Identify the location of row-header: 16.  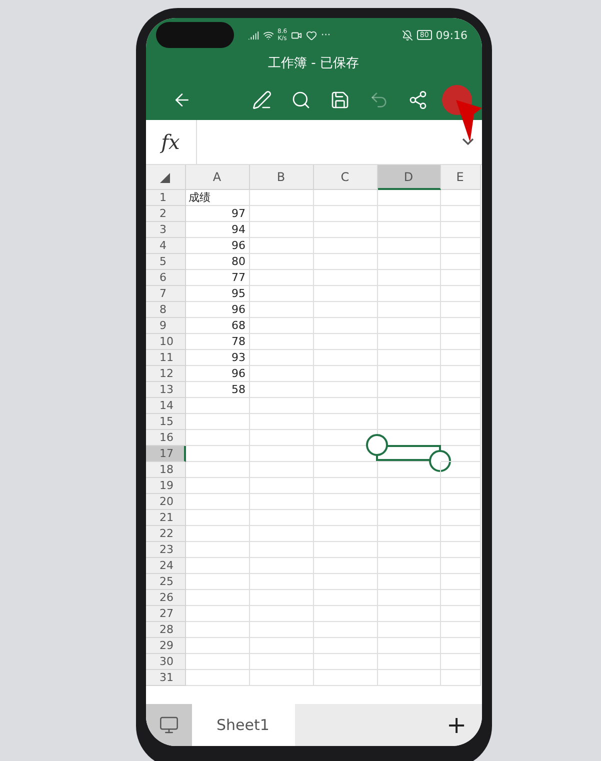
(166, 438).